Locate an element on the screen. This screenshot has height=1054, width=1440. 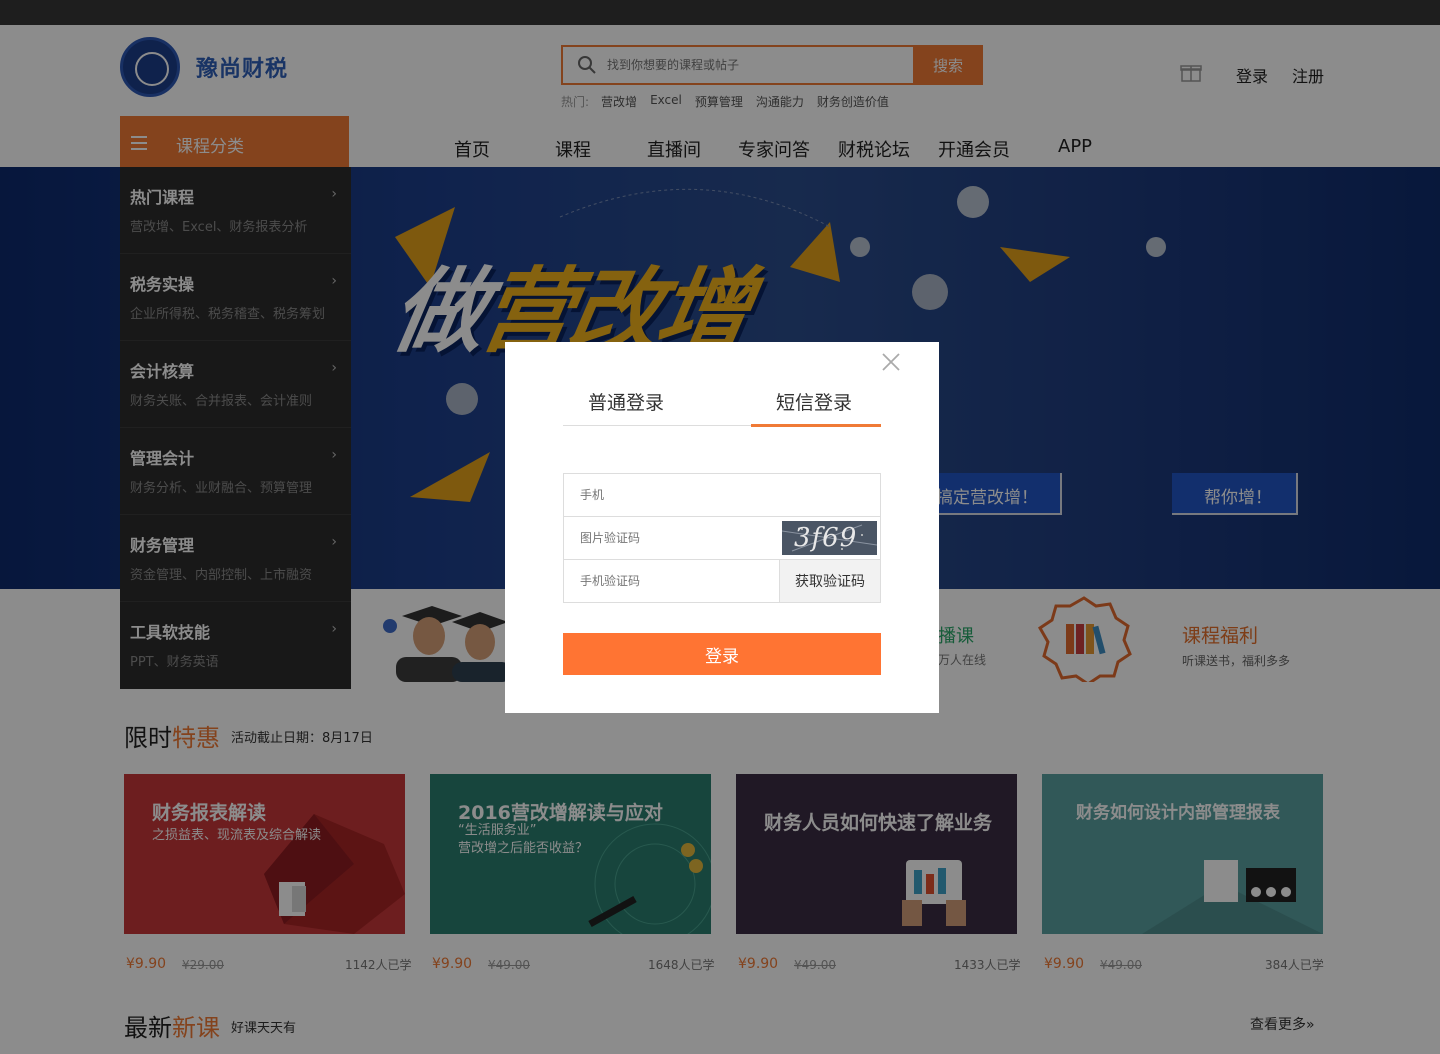
get-code-button: 获取验证码 is located at coordinates (829, 581).